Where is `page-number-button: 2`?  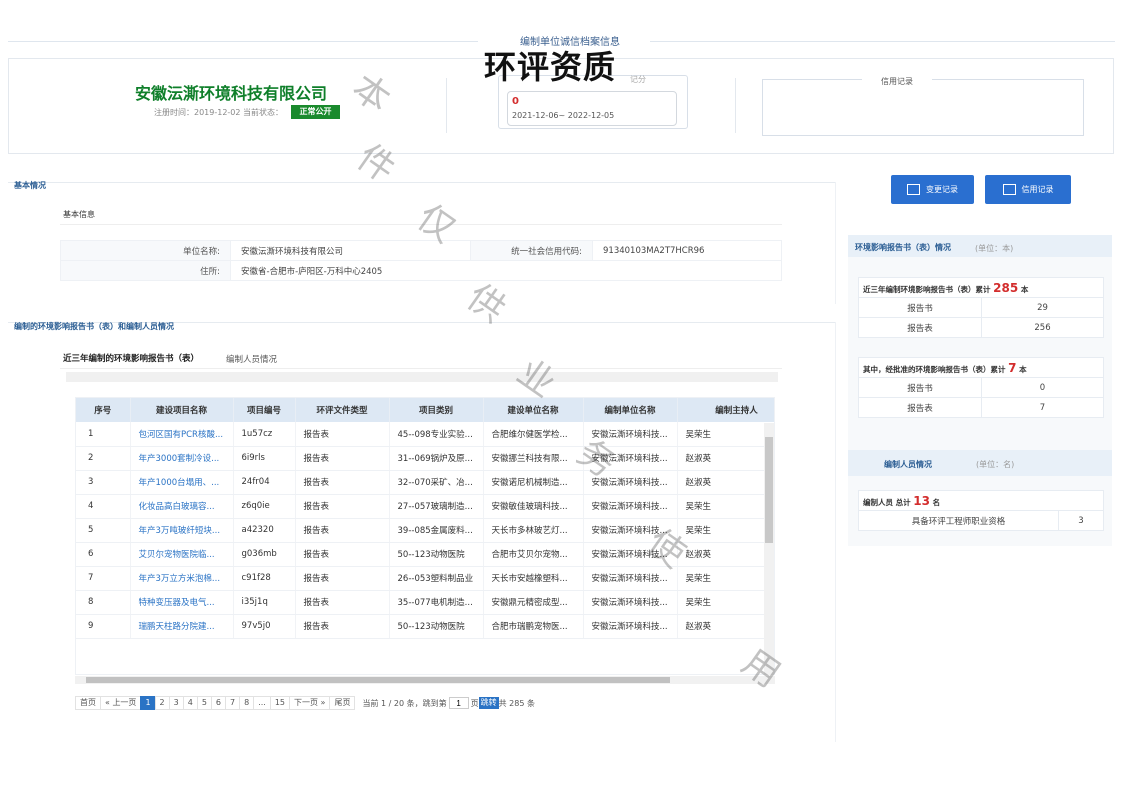 page-number-button: 2 is located at coordinates (162, 703).